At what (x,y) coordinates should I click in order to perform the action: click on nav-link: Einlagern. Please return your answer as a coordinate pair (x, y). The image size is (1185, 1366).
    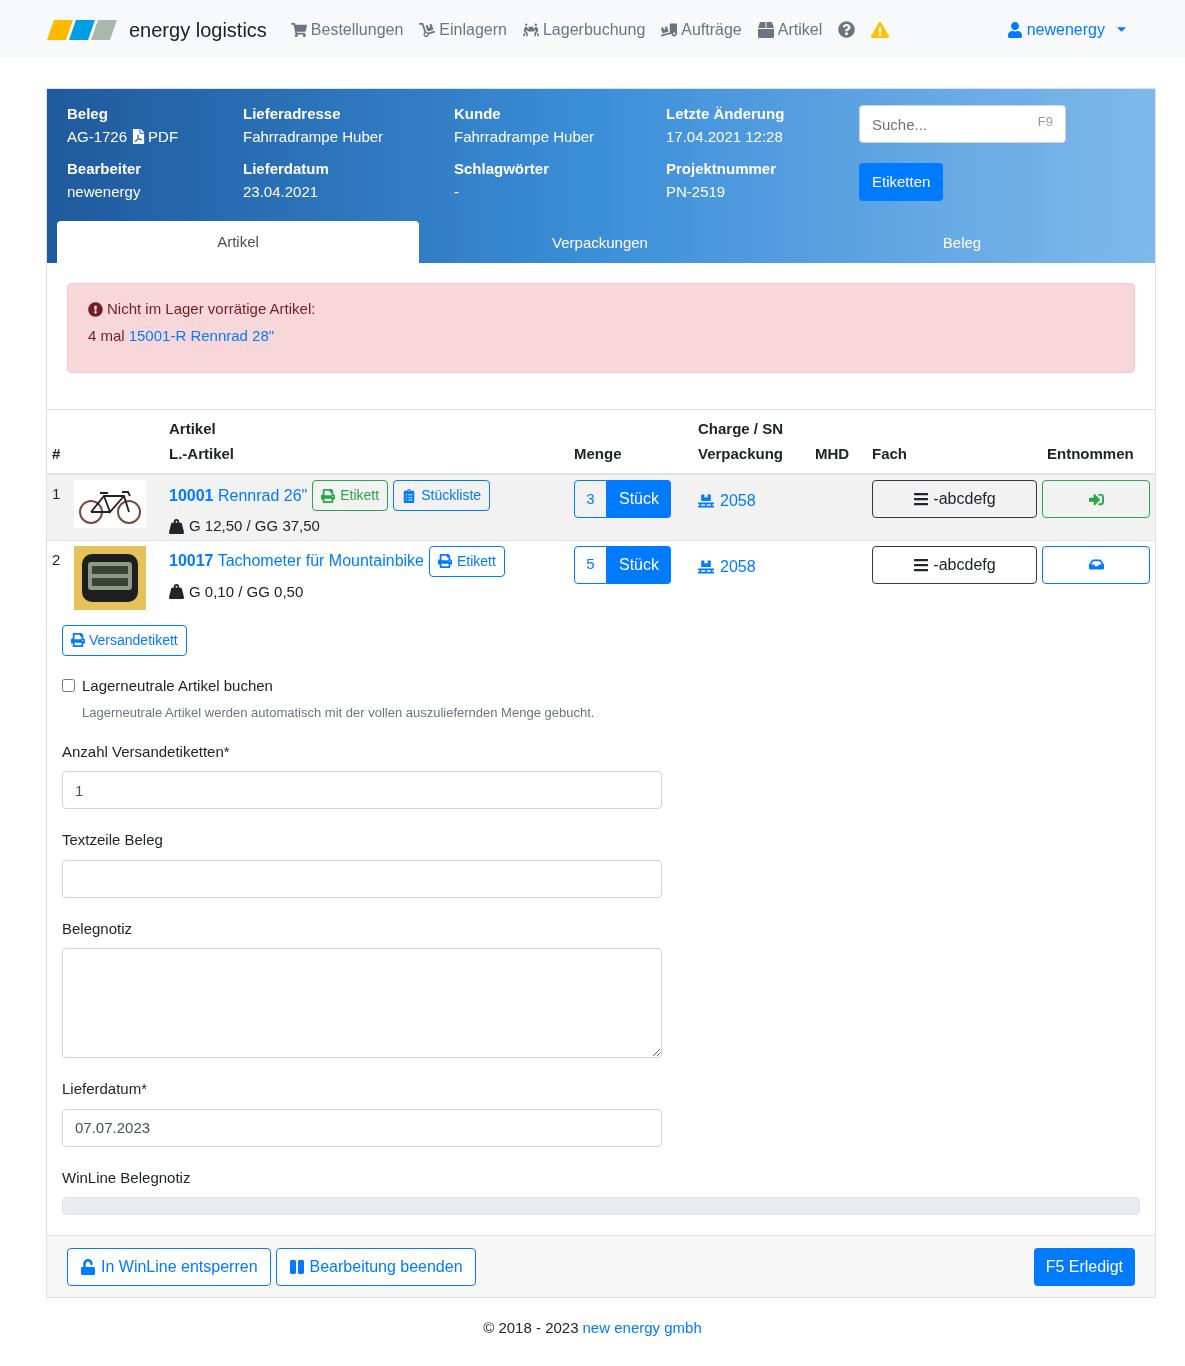
    Looking at the image, I should click on (463, 29).